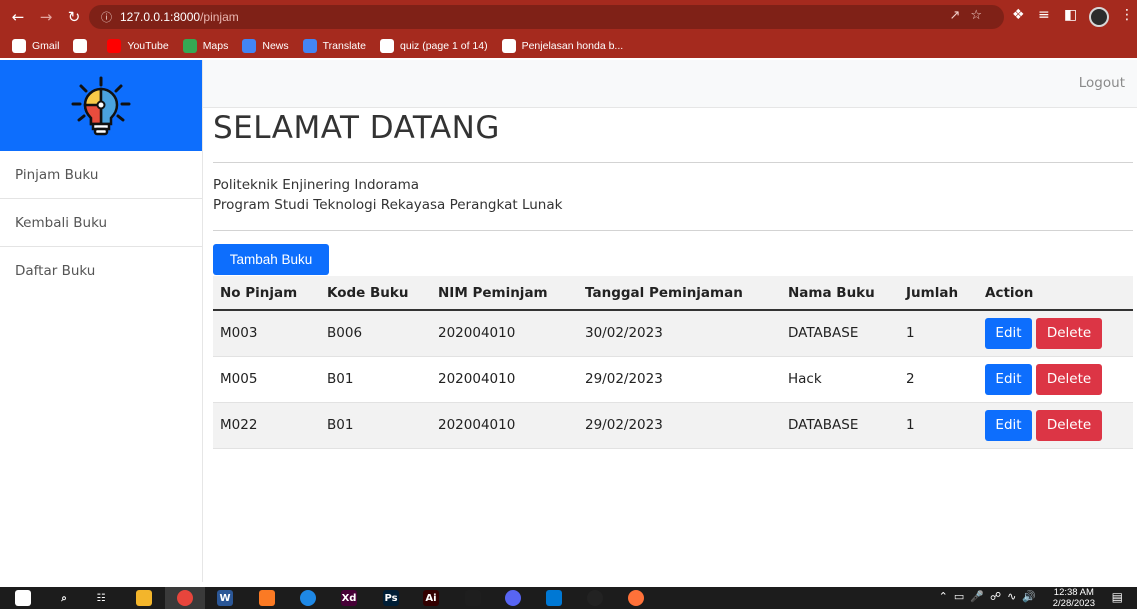  What do you see at coordinates (340, 379) in the screenshot?
I see `table-cell: B01` at bounding box center [340, 379].